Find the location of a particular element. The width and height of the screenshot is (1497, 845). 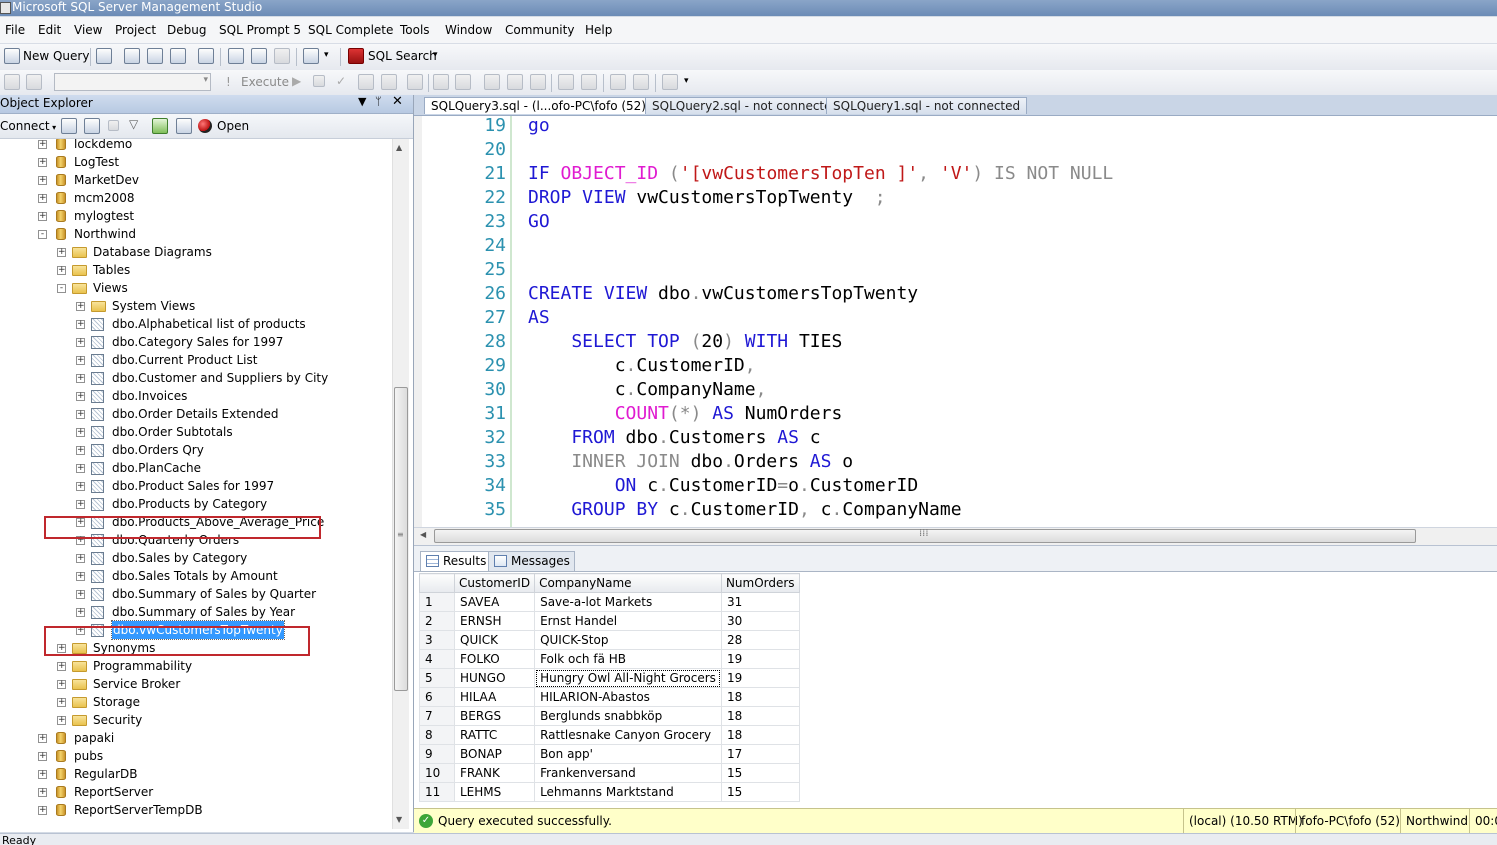

grid-cell: Save-a-lot Markets is located at coordinates (628, 602).